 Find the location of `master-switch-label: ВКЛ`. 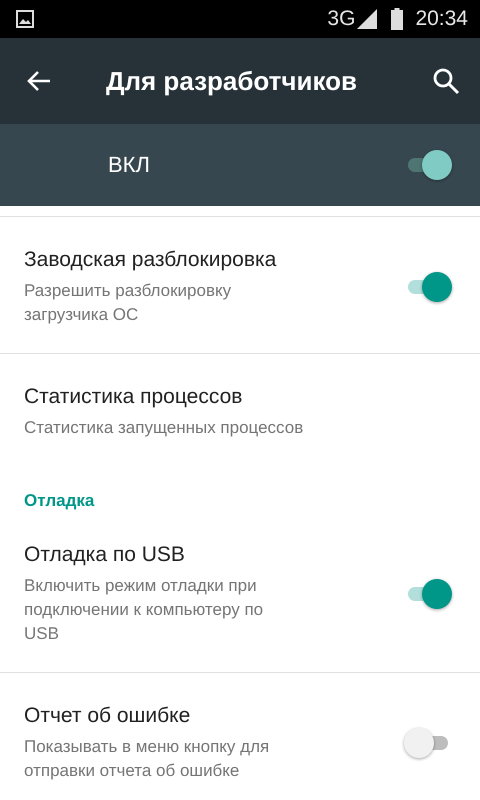

master-switch-label: ВКЛ is located at coordinates (129, 165).